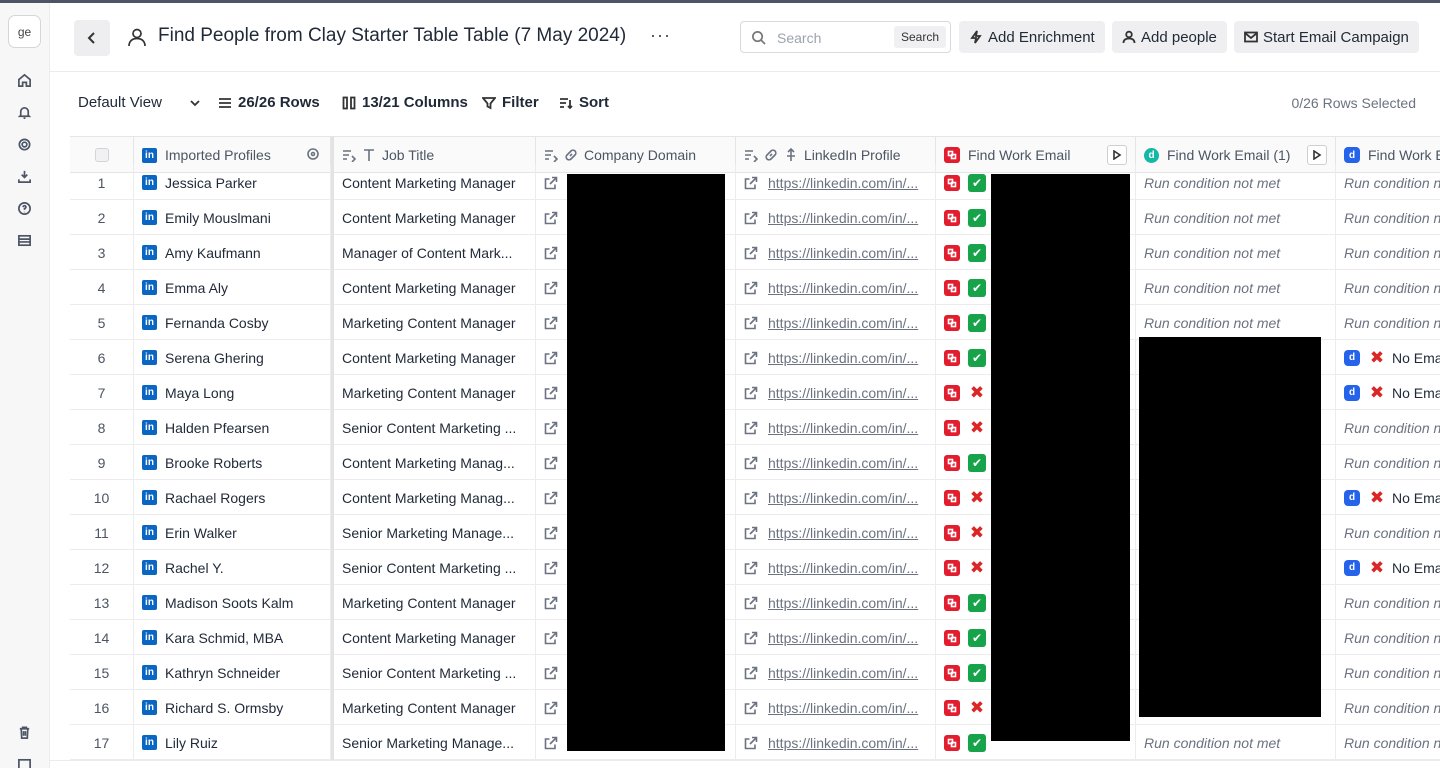 The image size is (1440, 768). What do you see at coordinates (332, 448) in the screenshot?
I see `frozen-column-divider` at bounding box center [332, 448].